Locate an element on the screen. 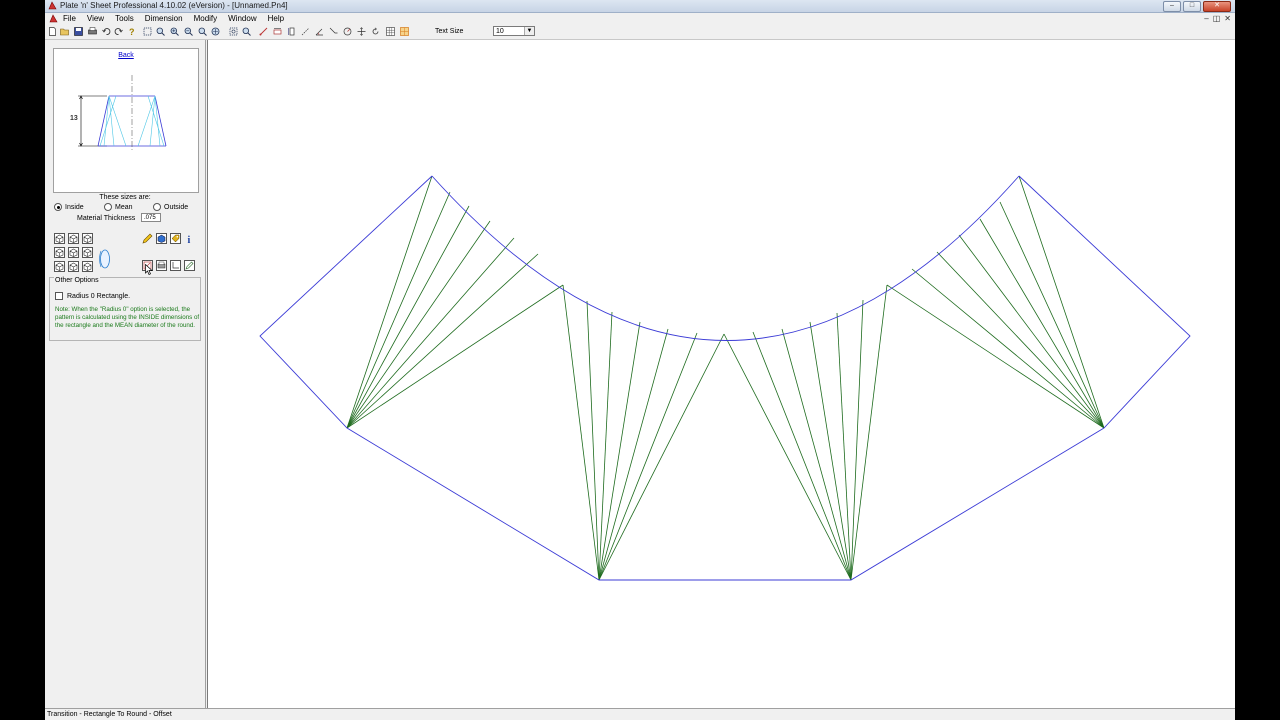 This screenshot has height=720, width=1280. doc-close-button: ✕ is located at coordinates (1227, 18).